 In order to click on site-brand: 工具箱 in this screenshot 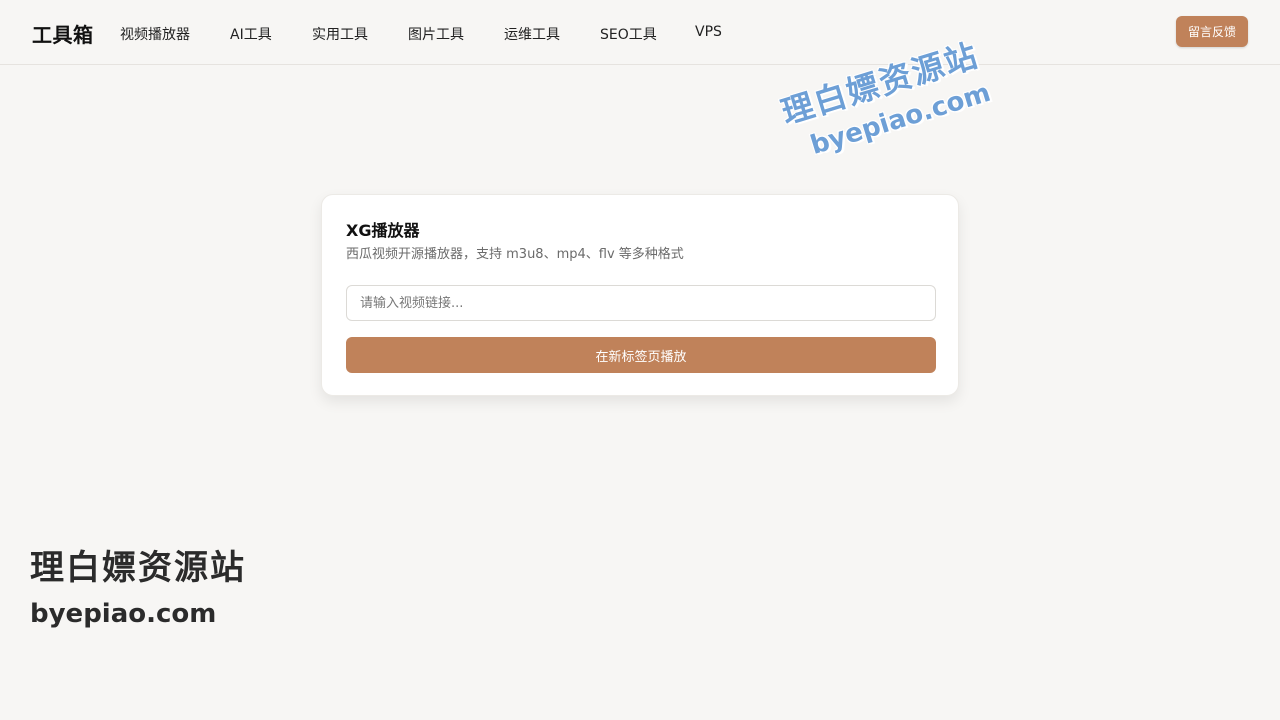, I will do `click(63, 33)`.